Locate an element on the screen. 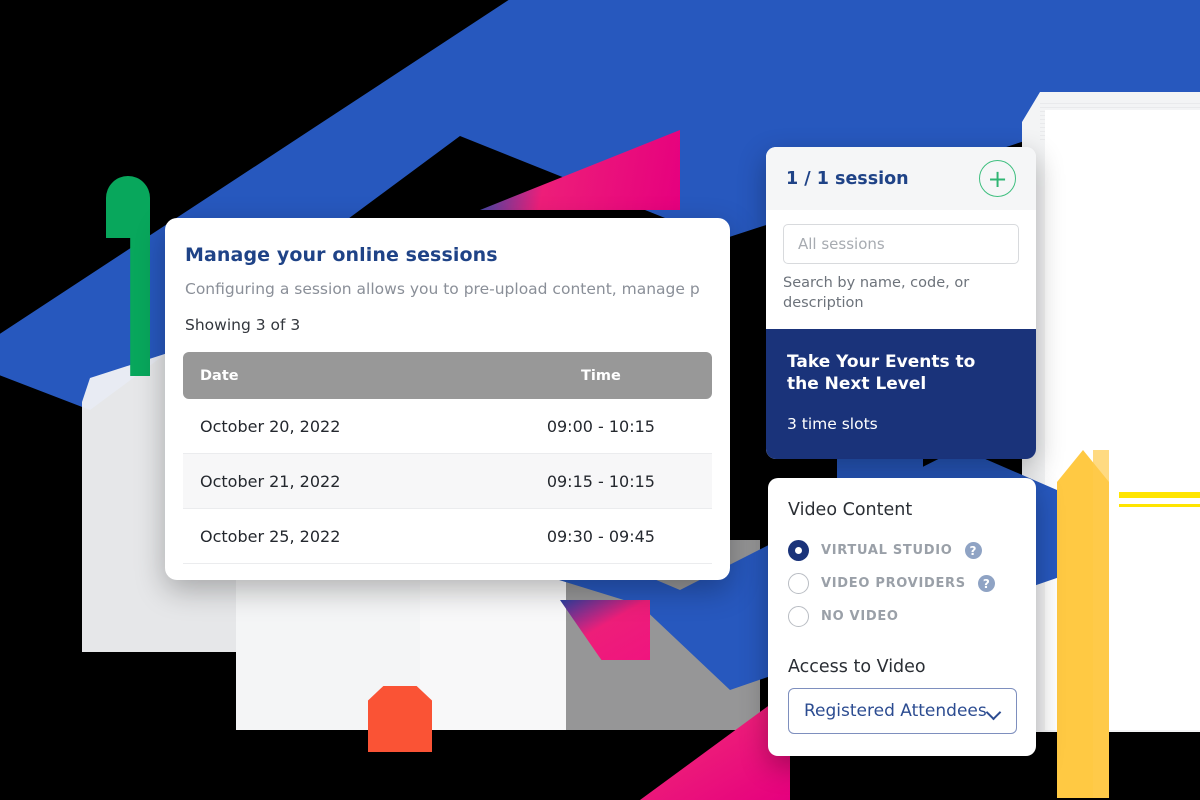 The width and height of the screenshot is (1200, 800). radio-option-video-providers: VIDEO PROVIDERS ? is located at coordinates (902, 583).